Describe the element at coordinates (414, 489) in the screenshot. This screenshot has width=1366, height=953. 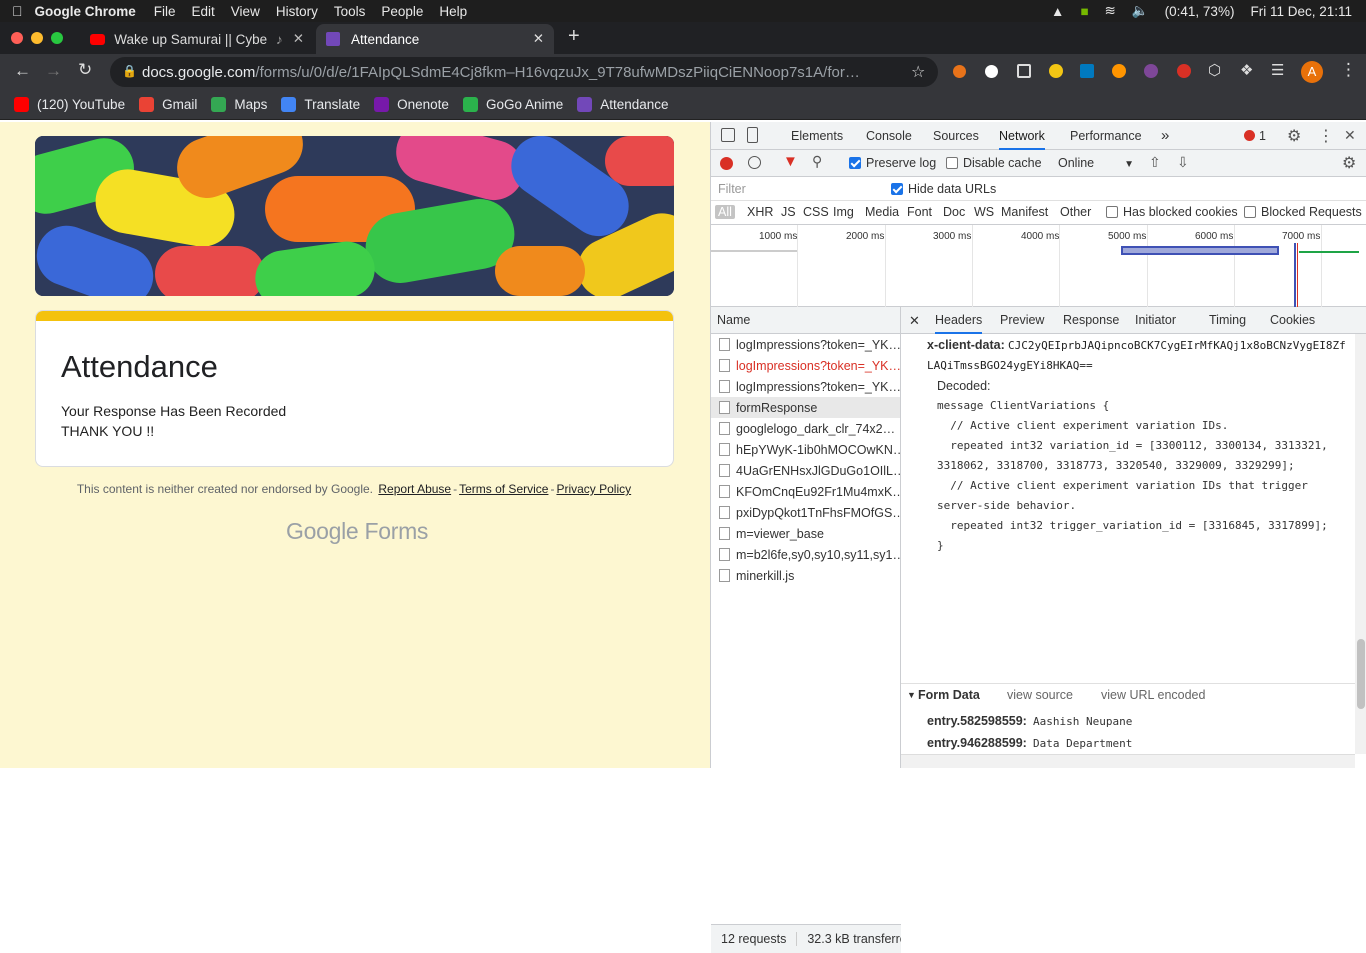
I see `report-abuse-link: Report Abuse` at that location.